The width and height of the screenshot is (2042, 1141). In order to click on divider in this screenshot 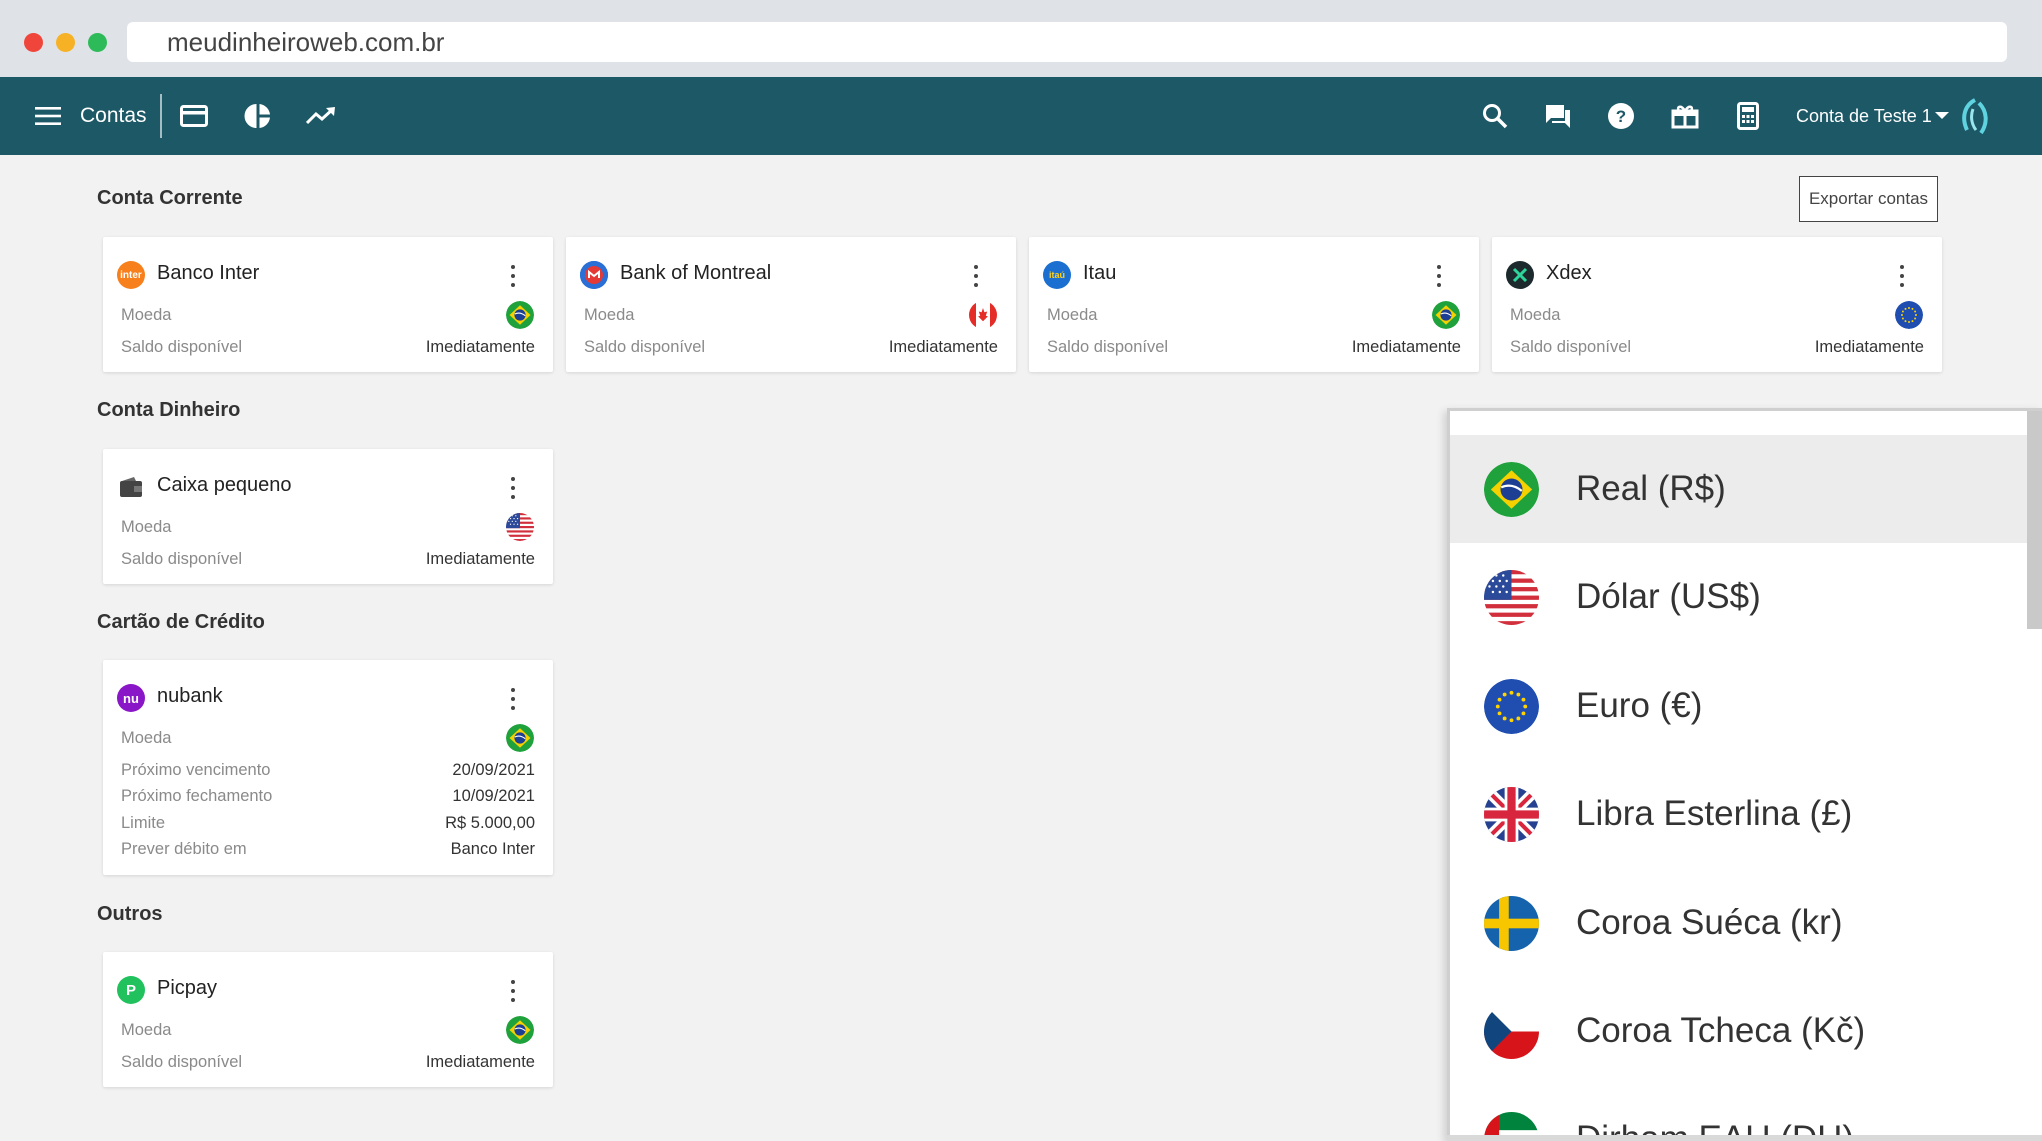, I will do `click(161, 116)`.